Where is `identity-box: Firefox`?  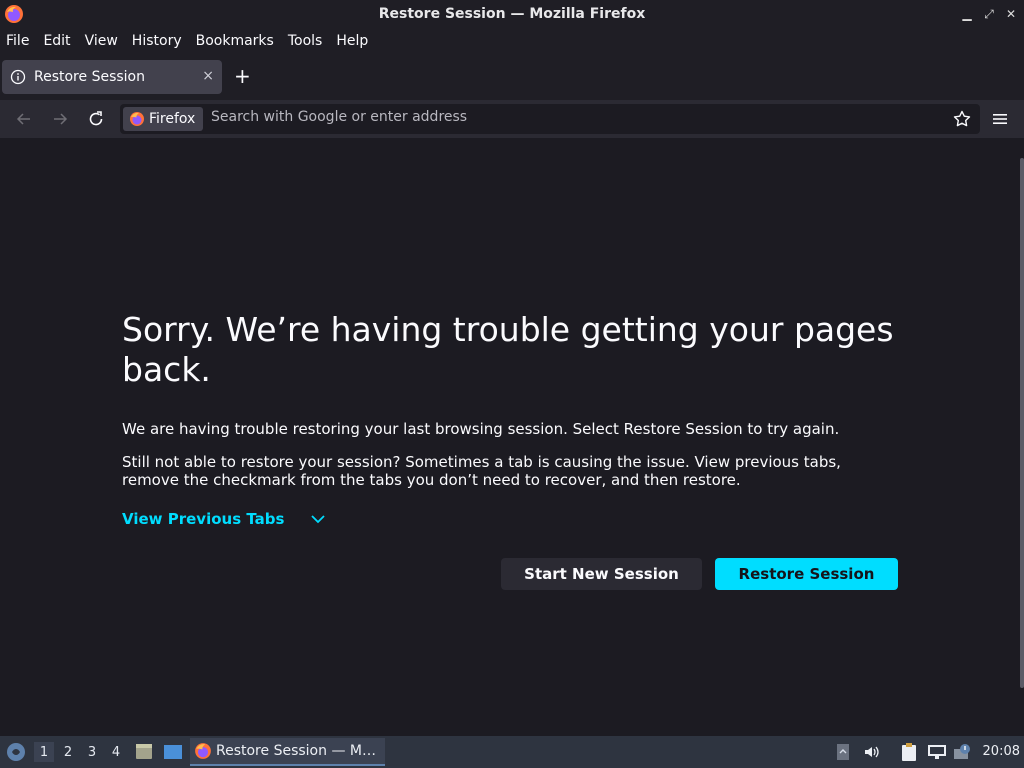 identity-box: Firefox is located at coordinates (163, 119).